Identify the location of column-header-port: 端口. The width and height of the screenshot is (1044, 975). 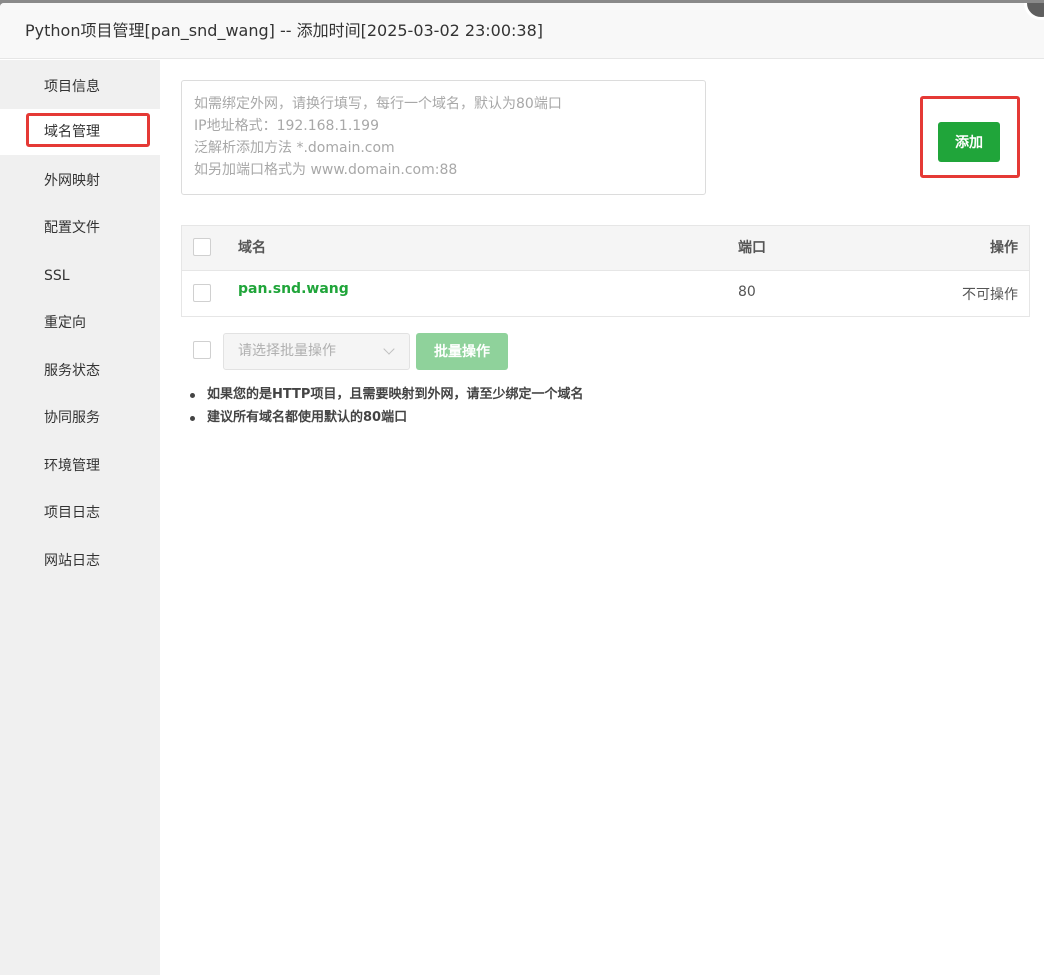
(752, 248).